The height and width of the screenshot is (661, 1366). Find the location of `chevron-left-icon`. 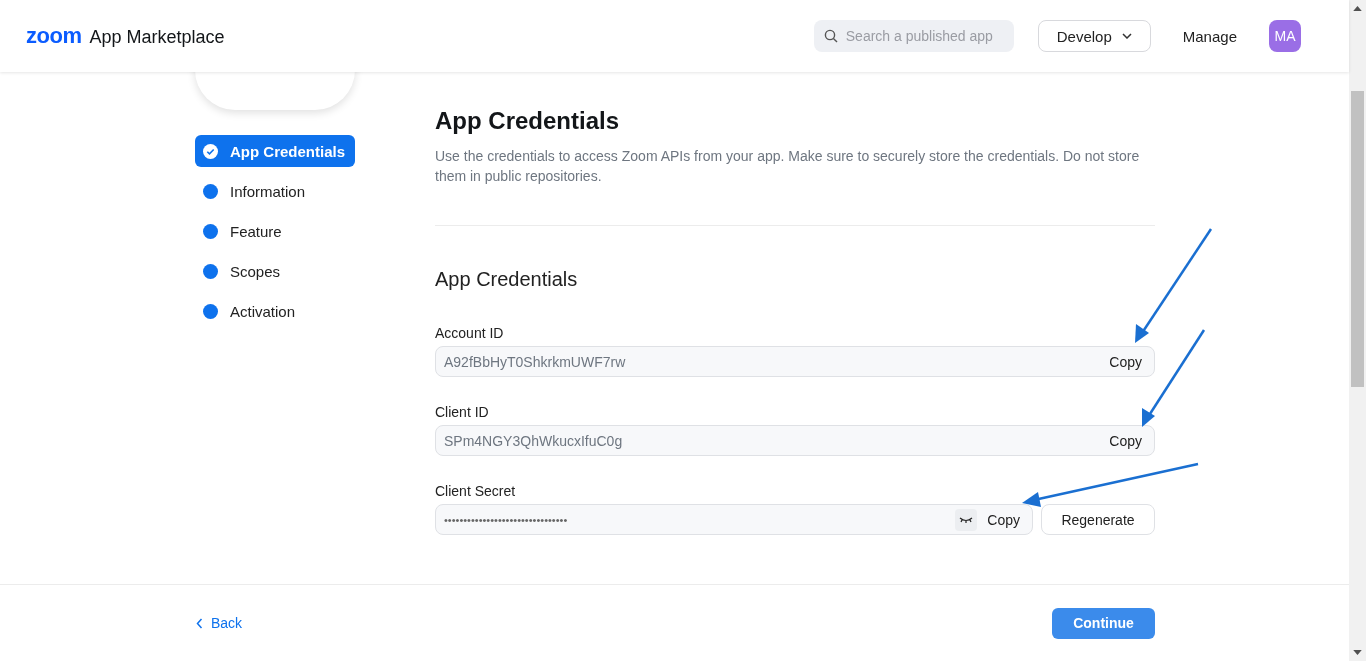

chevron-left-icon is located at coordinates (199, 623).